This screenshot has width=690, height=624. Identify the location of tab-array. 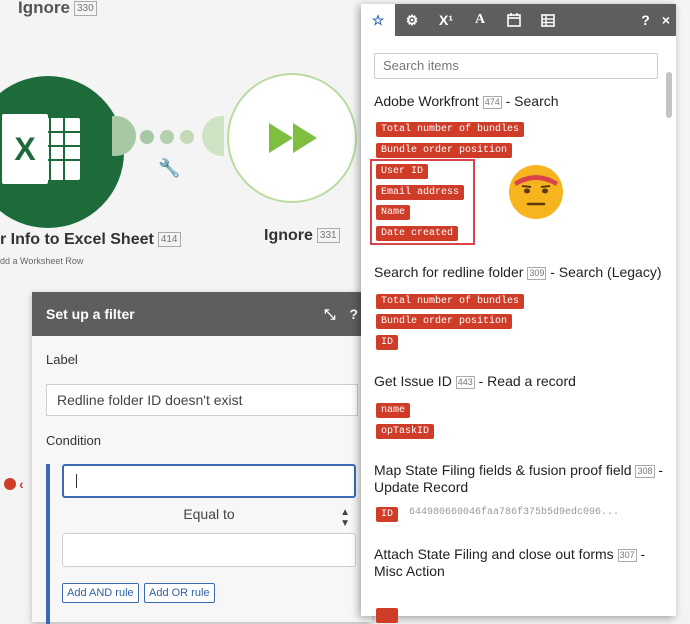
(548, 20).